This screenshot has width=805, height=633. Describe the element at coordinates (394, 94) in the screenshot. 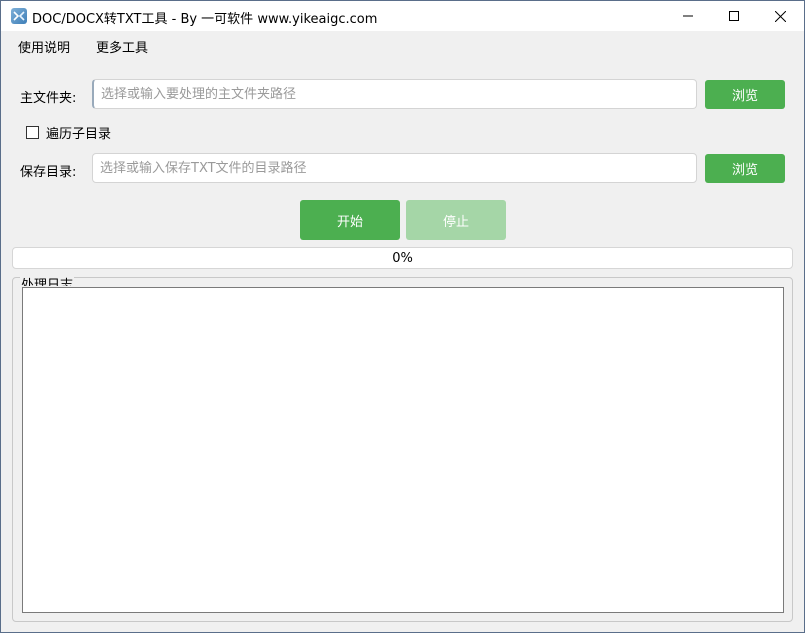

I see `main-folder-input` at that location.